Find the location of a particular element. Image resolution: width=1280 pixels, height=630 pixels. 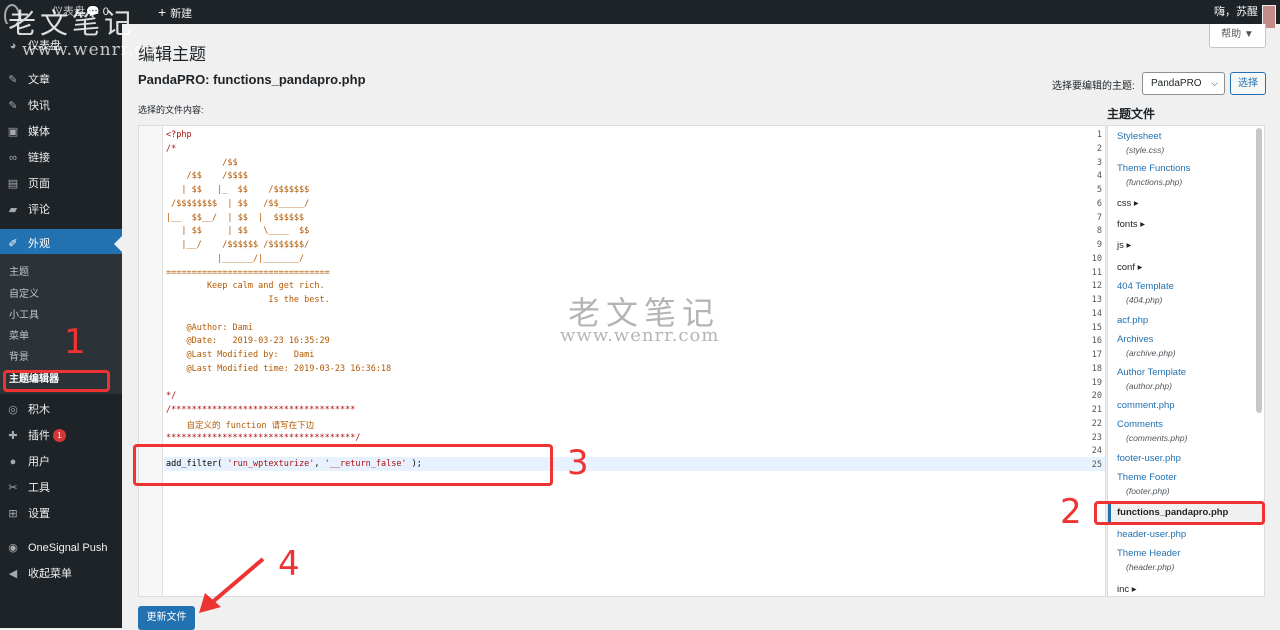

code-line: ================================ is located at coordinates (248, 273).